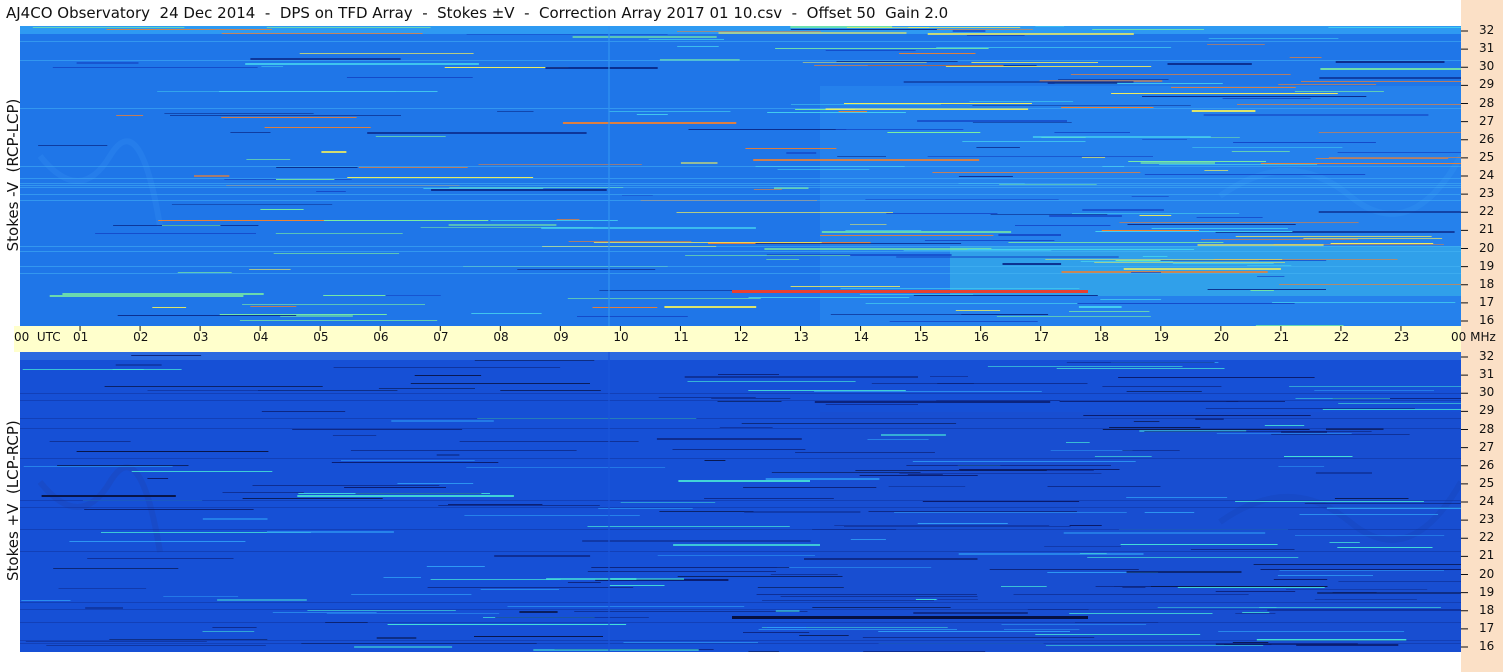 The width and height of the screenshot is (1503, 672). Describe the element at coordinates (441, 337) in the screenshot. I see `time-label: 07` at that location.